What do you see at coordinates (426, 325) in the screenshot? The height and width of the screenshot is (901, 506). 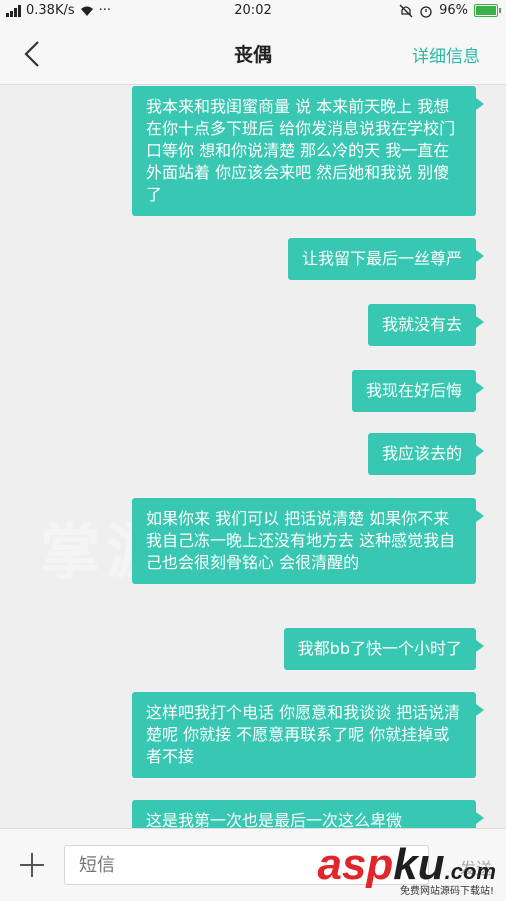 I see `message-bubble: 我就没有去` at bounding box center [426, 325].